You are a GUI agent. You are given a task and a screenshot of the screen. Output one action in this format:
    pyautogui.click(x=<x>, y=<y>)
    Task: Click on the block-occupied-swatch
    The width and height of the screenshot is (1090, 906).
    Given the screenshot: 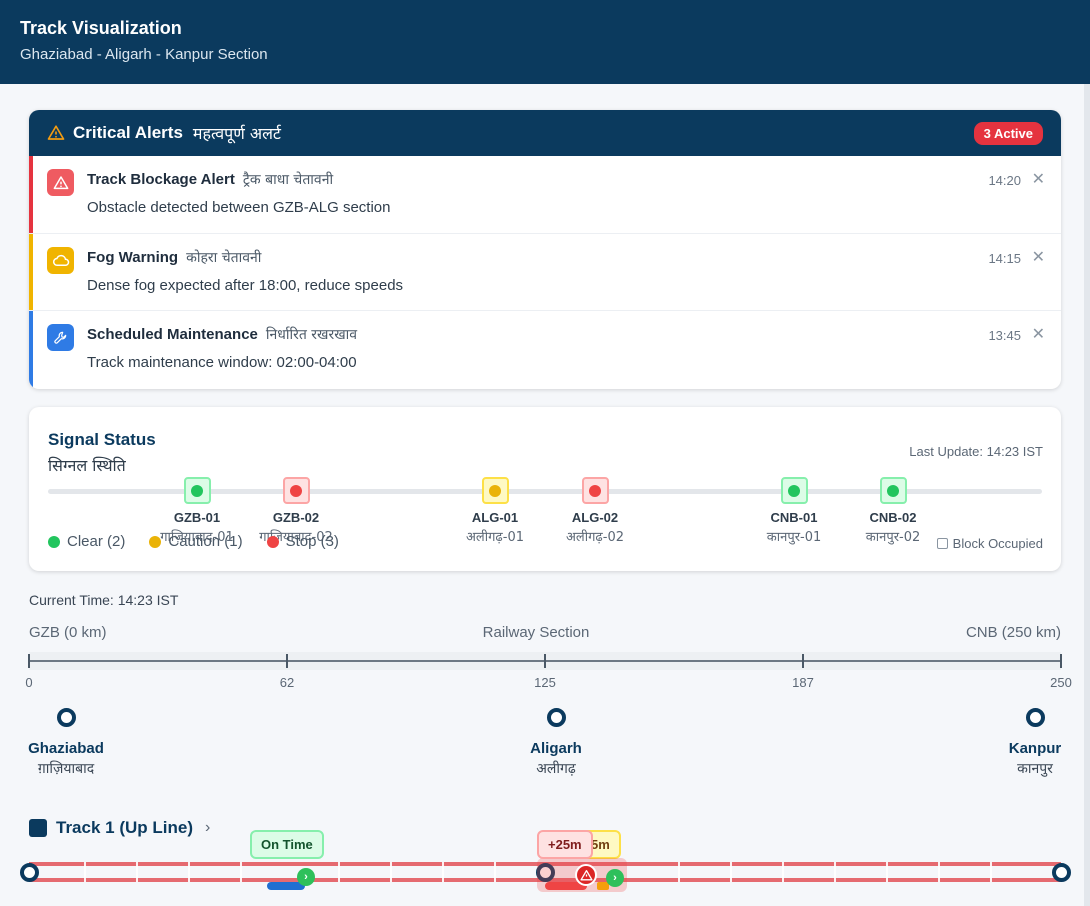 What is the action you would take?
    pyautogui.click(x=942, y=543)
    